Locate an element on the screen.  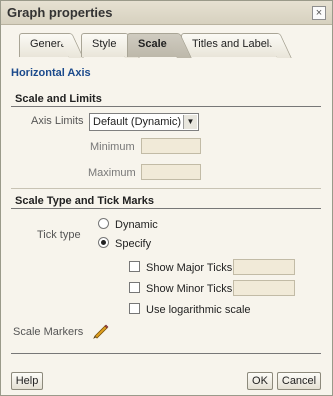
tab-style-label: Style is located at coordinates (104, 44).